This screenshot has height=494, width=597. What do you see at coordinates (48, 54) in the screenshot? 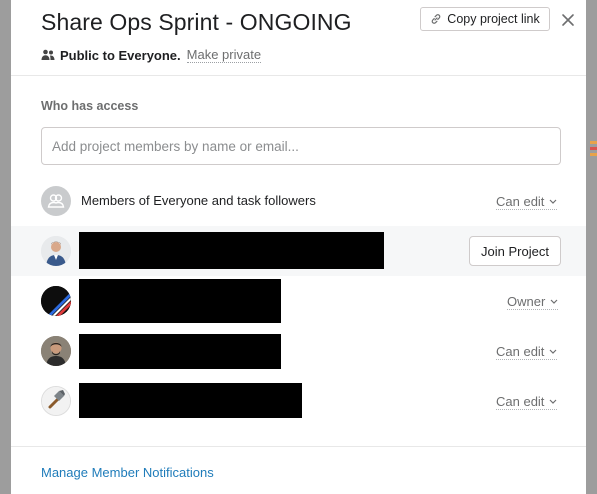
I see `people-icon` at bounding box center [48, 54].